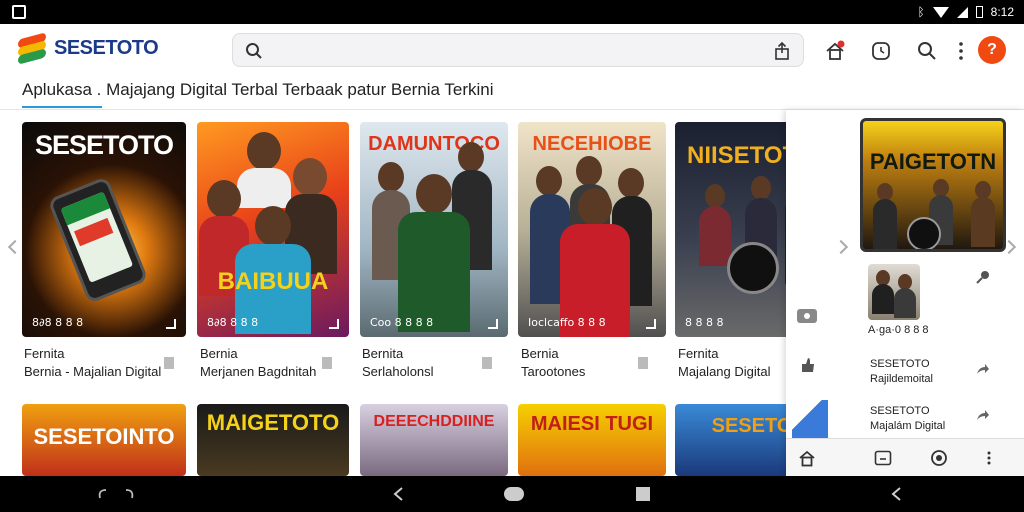 Image resolution: width=1024 pixels, height=512 pixels. Describe the element at coordinates (901, 379) in the screenshot. I see `panel-item-subtitle: Rajildemoital` at that location.